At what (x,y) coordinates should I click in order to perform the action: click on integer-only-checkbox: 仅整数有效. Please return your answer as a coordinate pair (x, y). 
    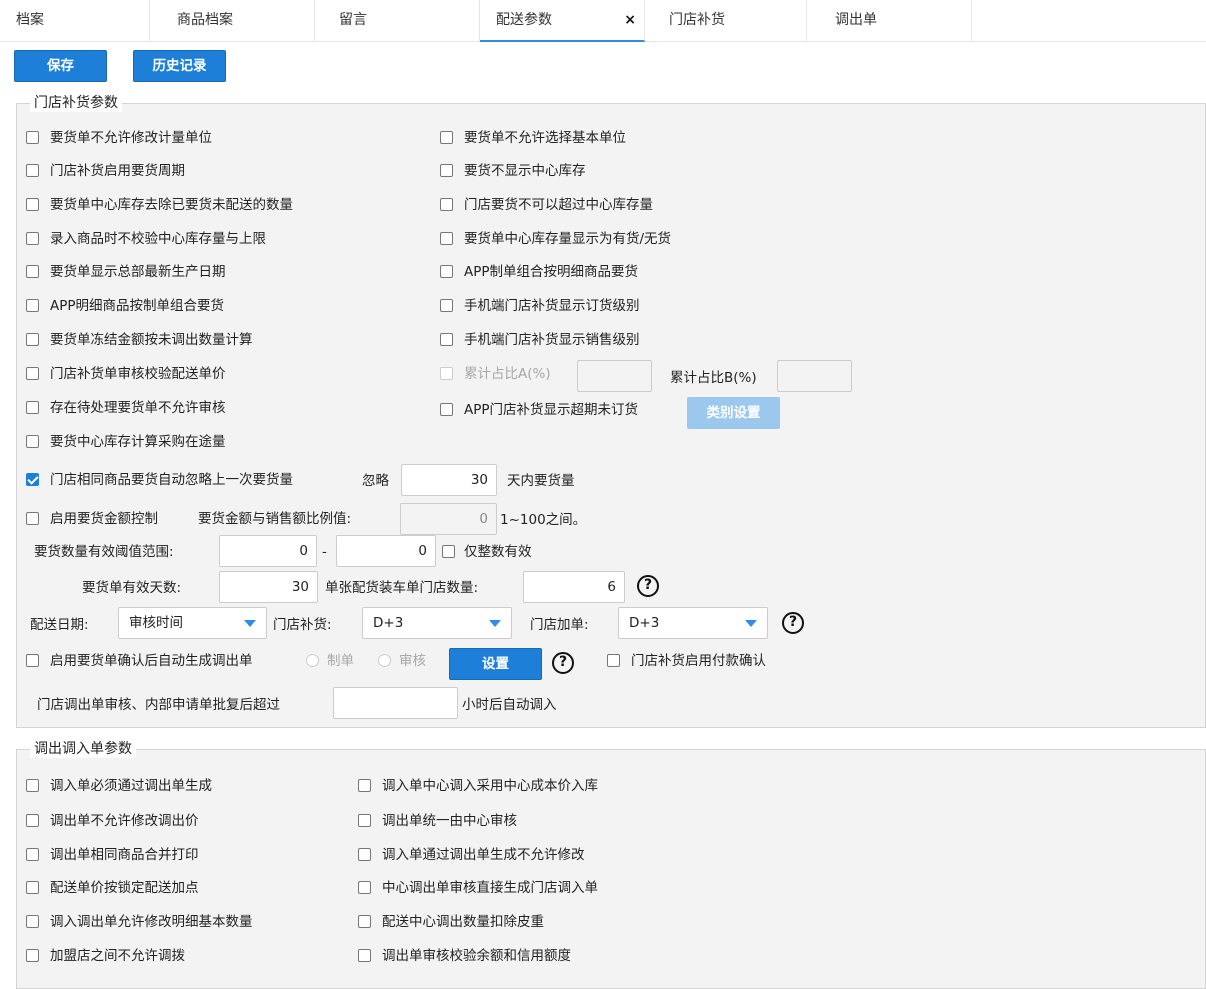
    Looking at the image, I should click on (487, 552).